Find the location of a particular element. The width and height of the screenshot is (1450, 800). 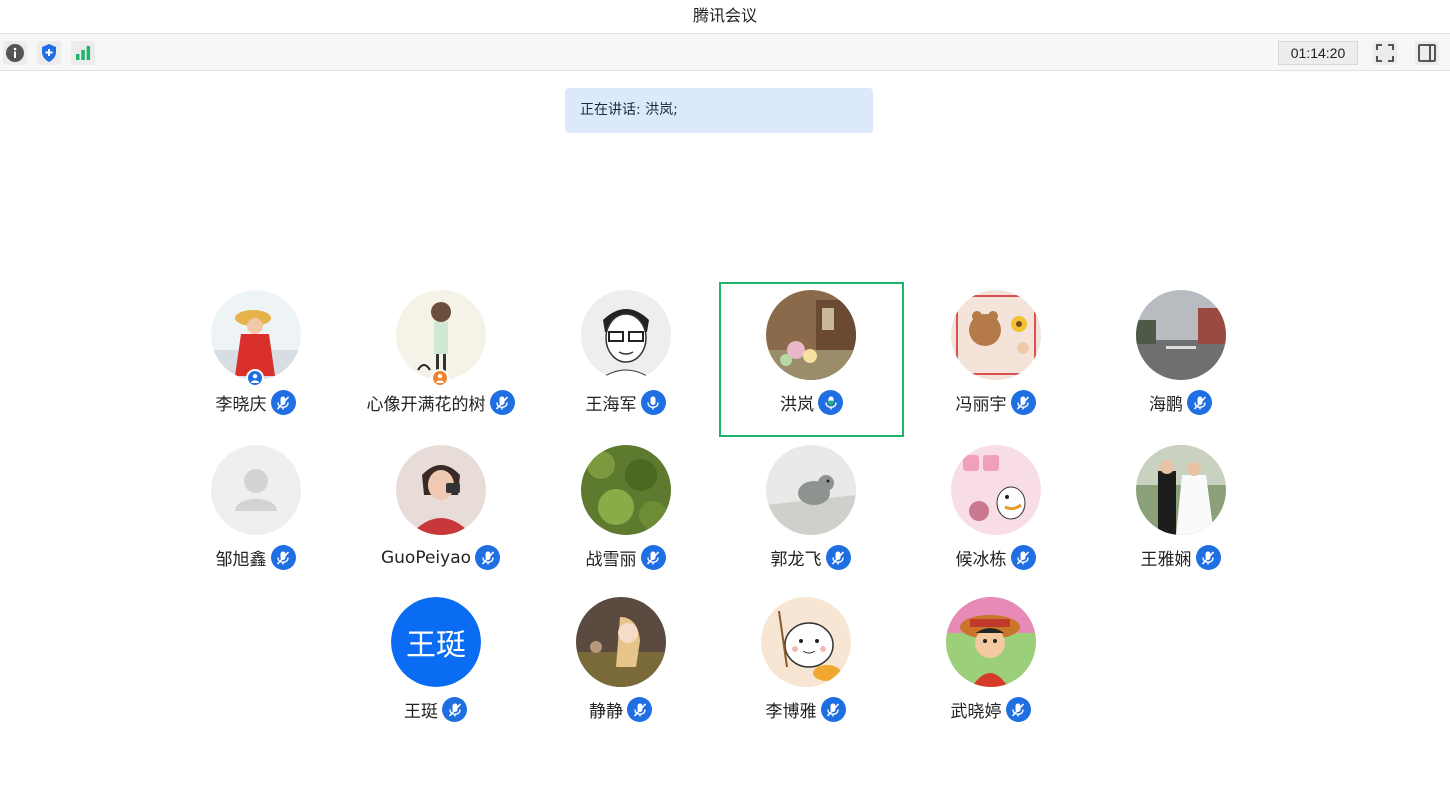

participant-name: 洪岚 is located at coordinates (797, 405).